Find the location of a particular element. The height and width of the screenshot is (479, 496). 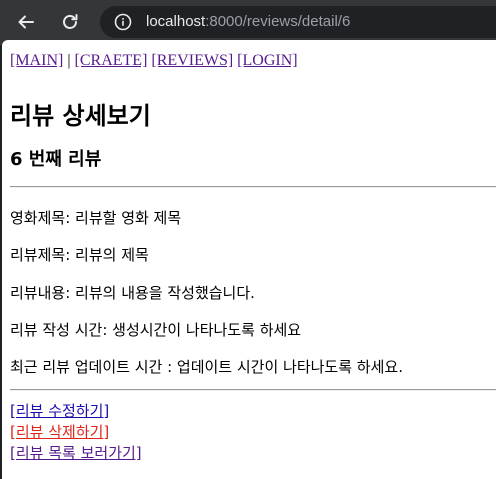

movie-title-field: 영화제목: 리뷰할 영화 제목 is located at coordinates (96, 218).